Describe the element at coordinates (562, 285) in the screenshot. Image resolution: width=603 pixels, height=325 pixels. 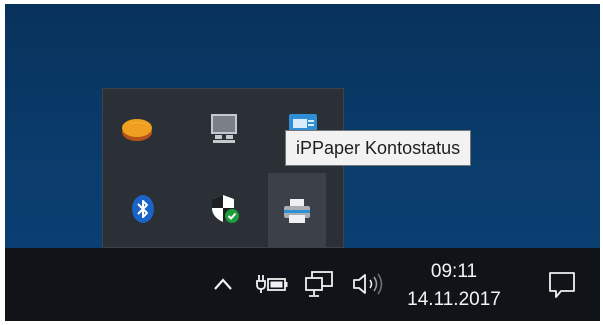
I see `action-center-icon` at that location.